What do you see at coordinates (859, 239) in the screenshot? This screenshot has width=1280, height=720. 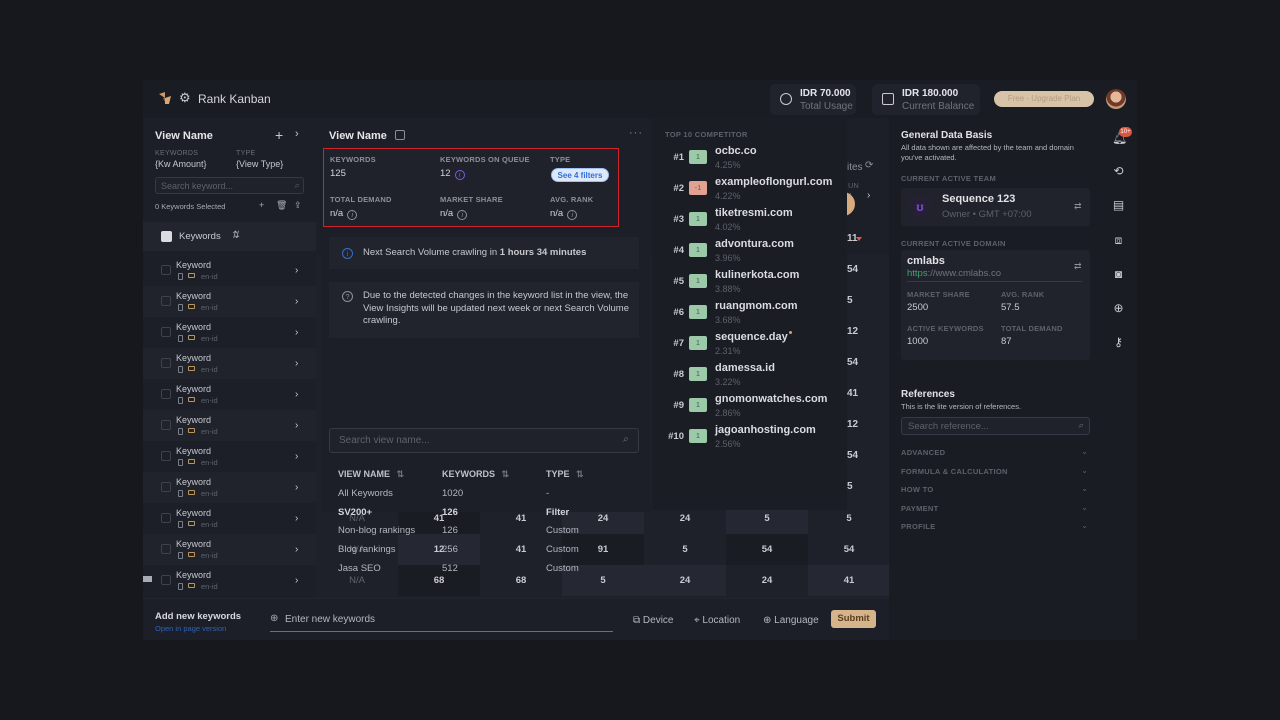 I see `caret-down-icon` at bounding box center [859, 239].